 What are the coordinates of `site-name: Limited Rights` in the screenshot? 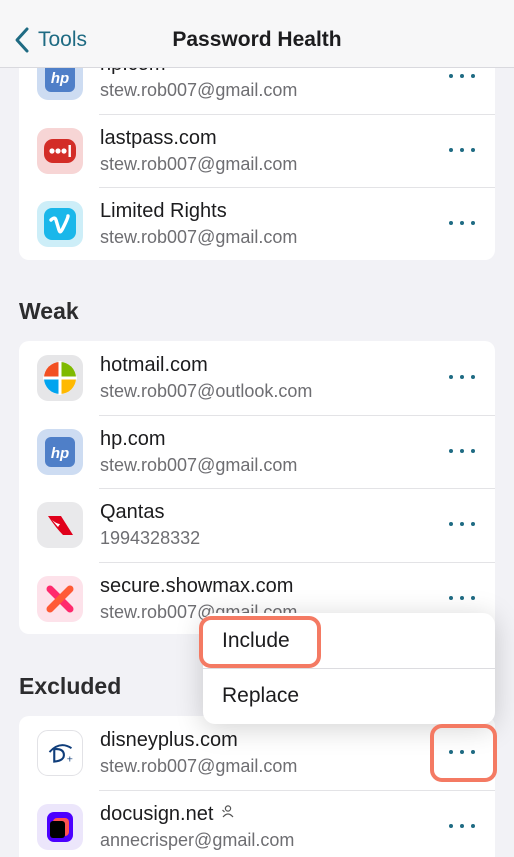 It's located at (163, 211).